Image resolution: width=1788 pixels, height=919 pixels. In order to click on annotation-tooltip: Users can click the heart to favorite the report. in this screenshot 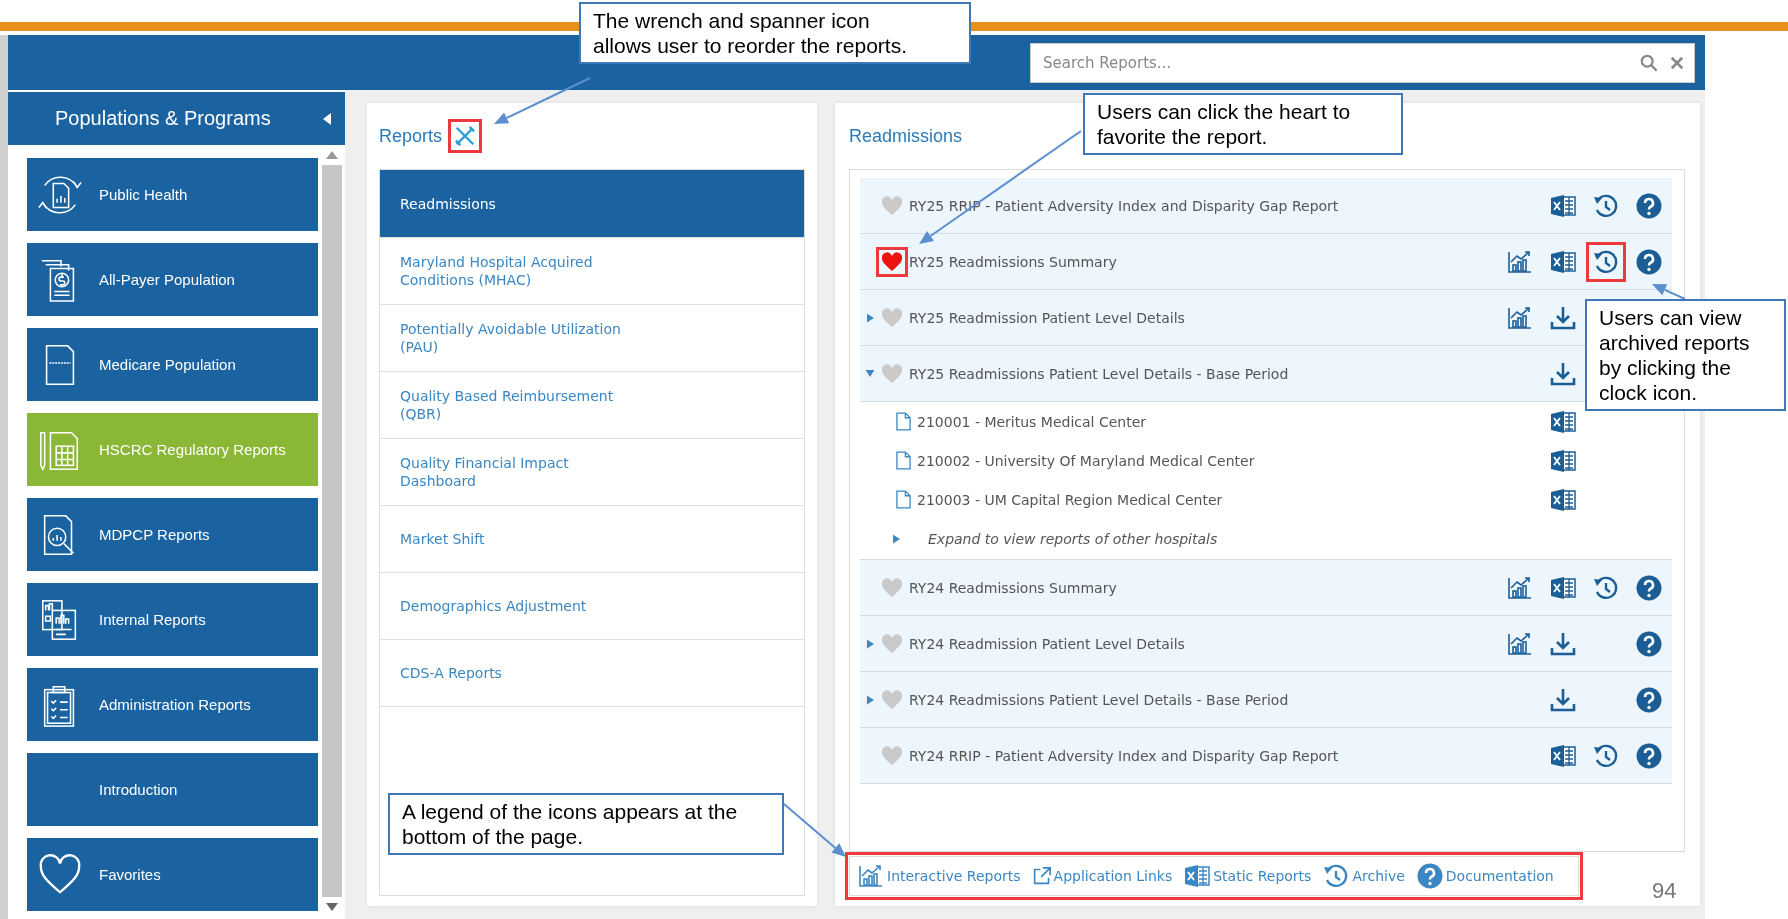, I will do `click(1243, 124)`.